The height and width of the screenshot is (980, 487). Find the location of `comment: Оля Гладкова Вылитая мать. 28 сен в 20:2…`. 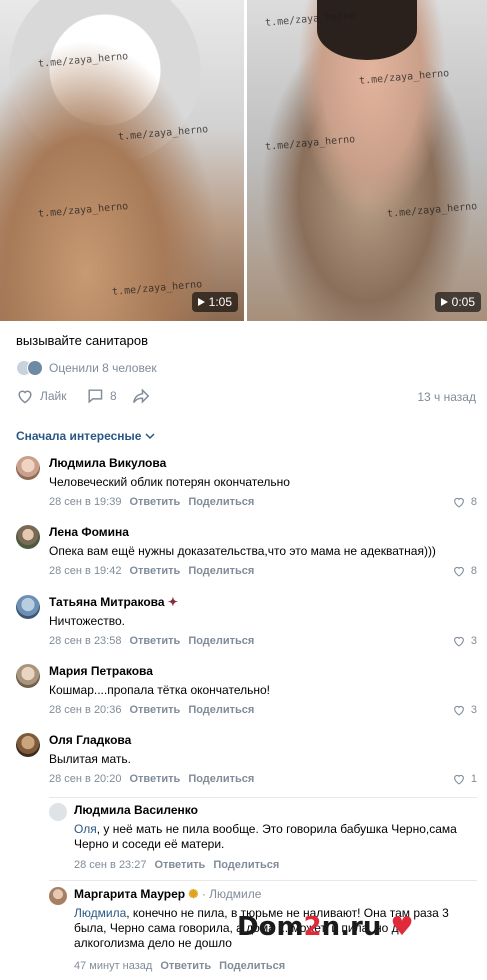

comment: Оля Гладкова Вылитая мать. 28 сен в 20:2… is located at coordinates (246, 763).